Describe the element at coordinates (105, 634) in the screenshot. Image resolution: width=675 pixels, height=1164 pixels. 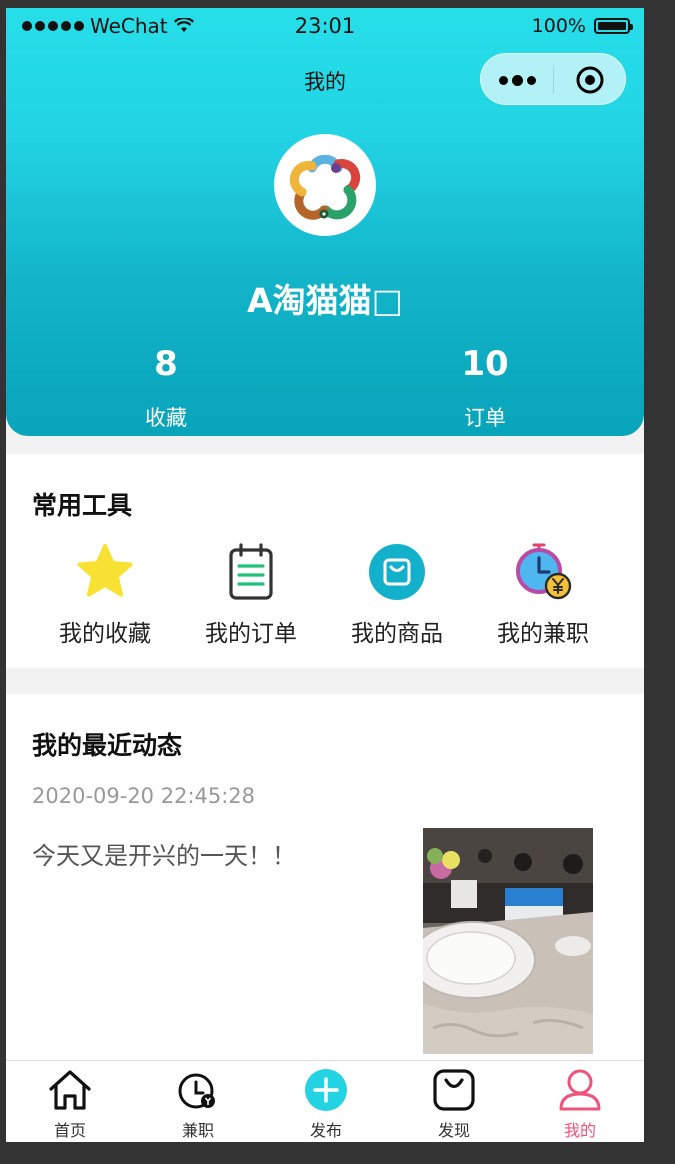
I see `tool-label: 我的收藏` at that location.